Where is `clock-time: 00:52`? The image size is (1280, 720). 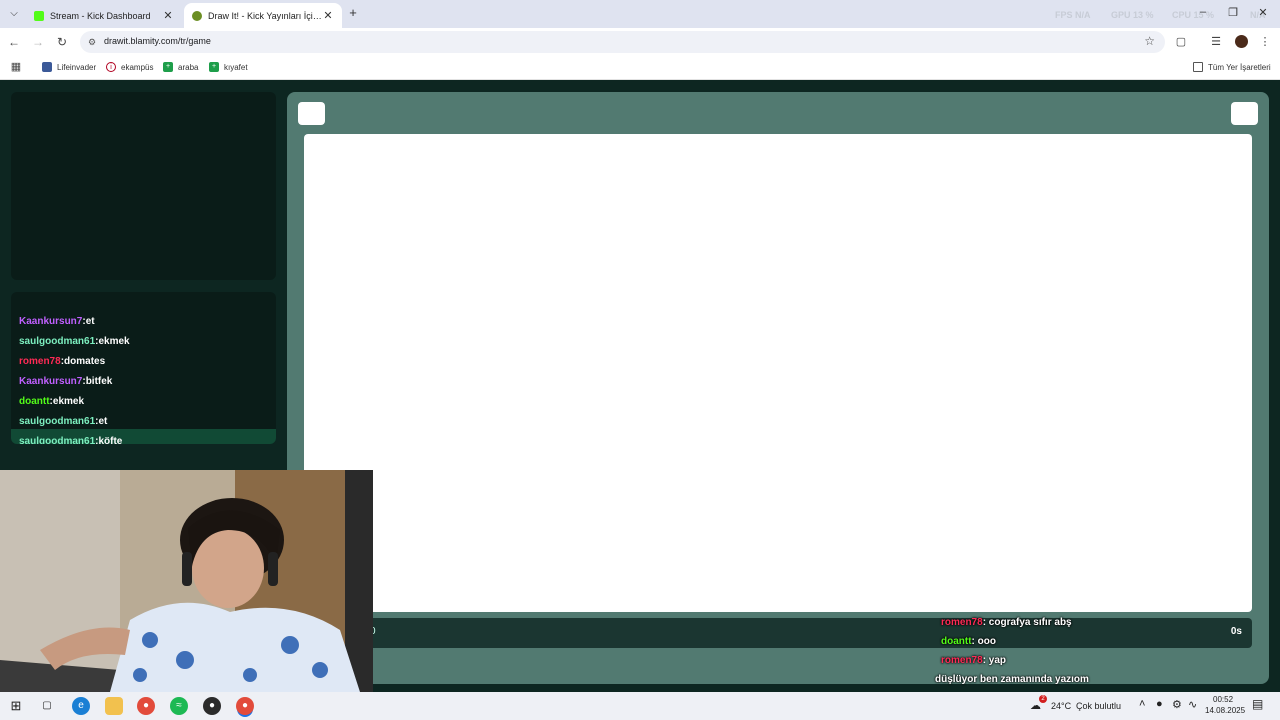 clock-time: 00:52 is located at coordinates (1223, 699).